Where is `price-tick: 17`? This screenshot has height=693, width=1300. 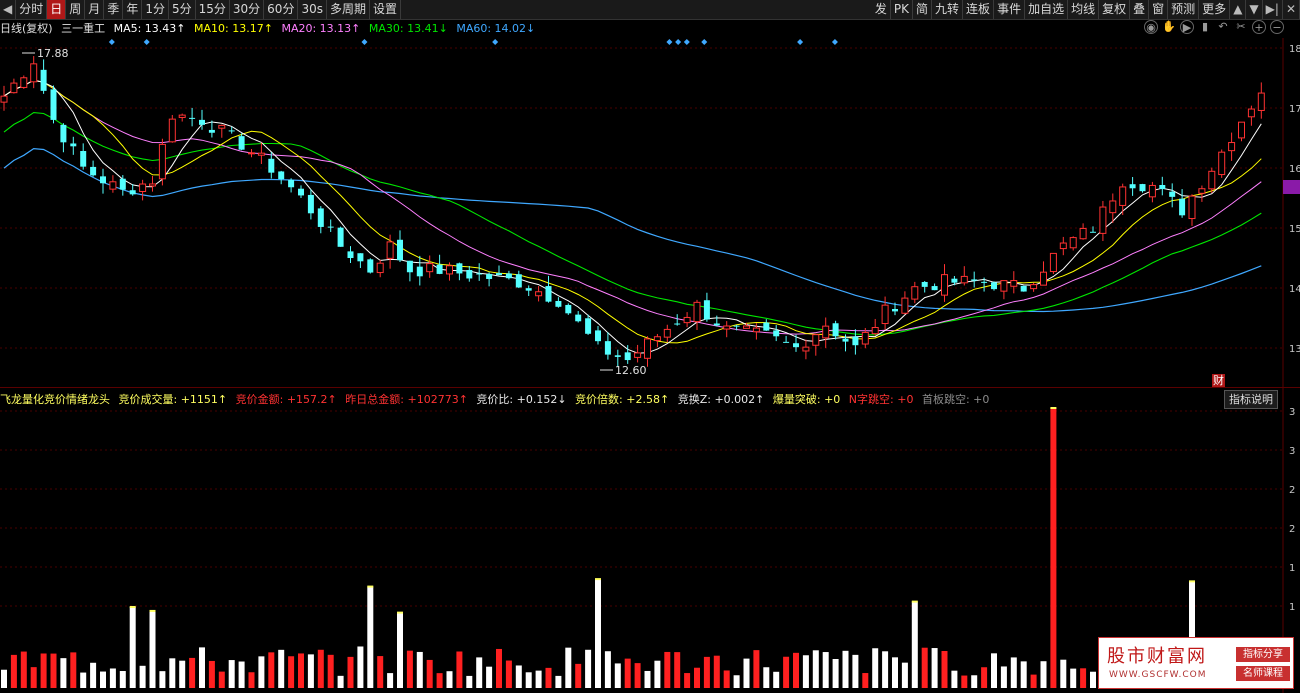
price-tick: 17 is located at coordinates (1294, 109).